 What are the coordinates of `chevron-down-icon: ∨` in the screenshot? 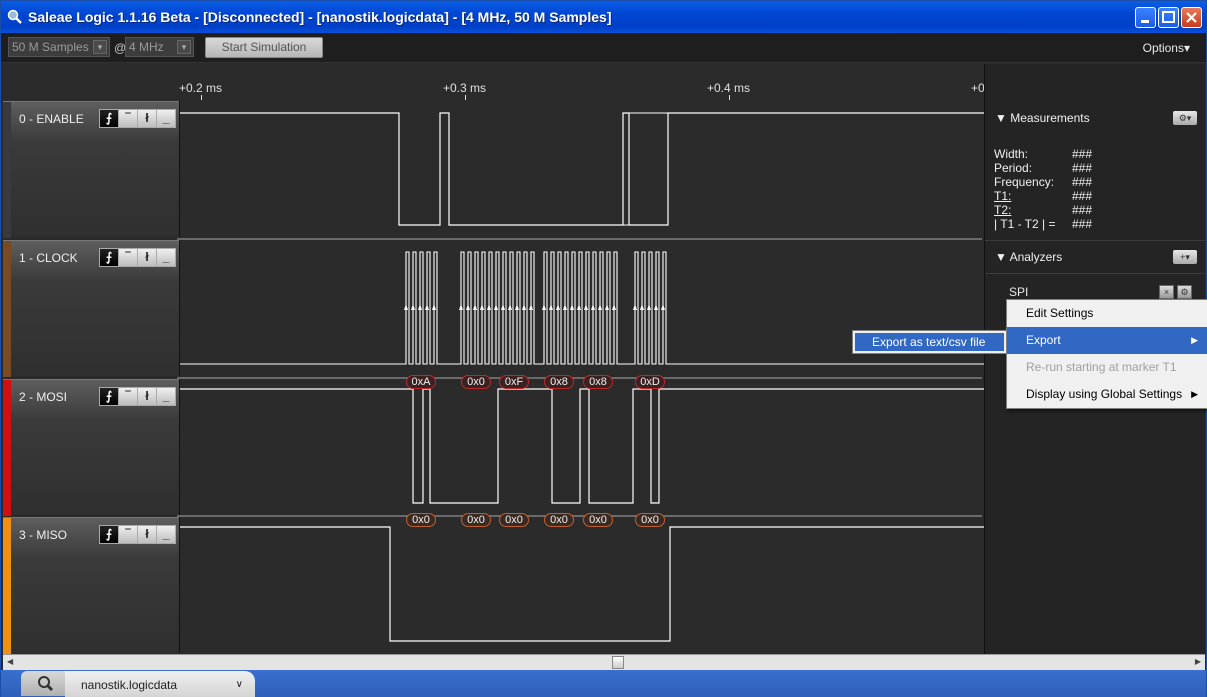 It's located at (239, 684).